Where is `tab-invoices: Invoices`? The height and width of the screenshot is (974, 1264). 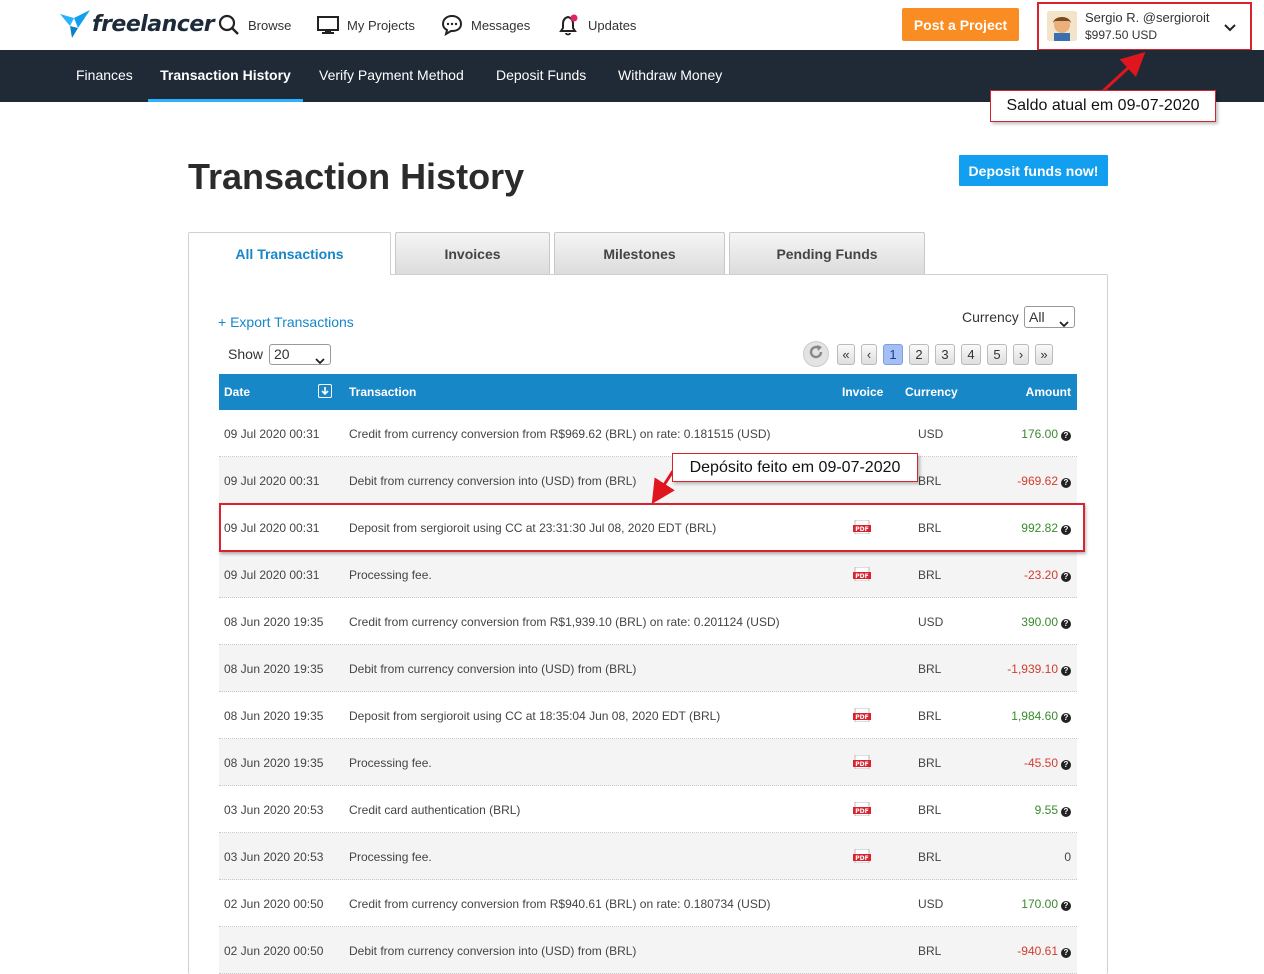
tab-invoices: Invoices is located at coordinates (472, 253).